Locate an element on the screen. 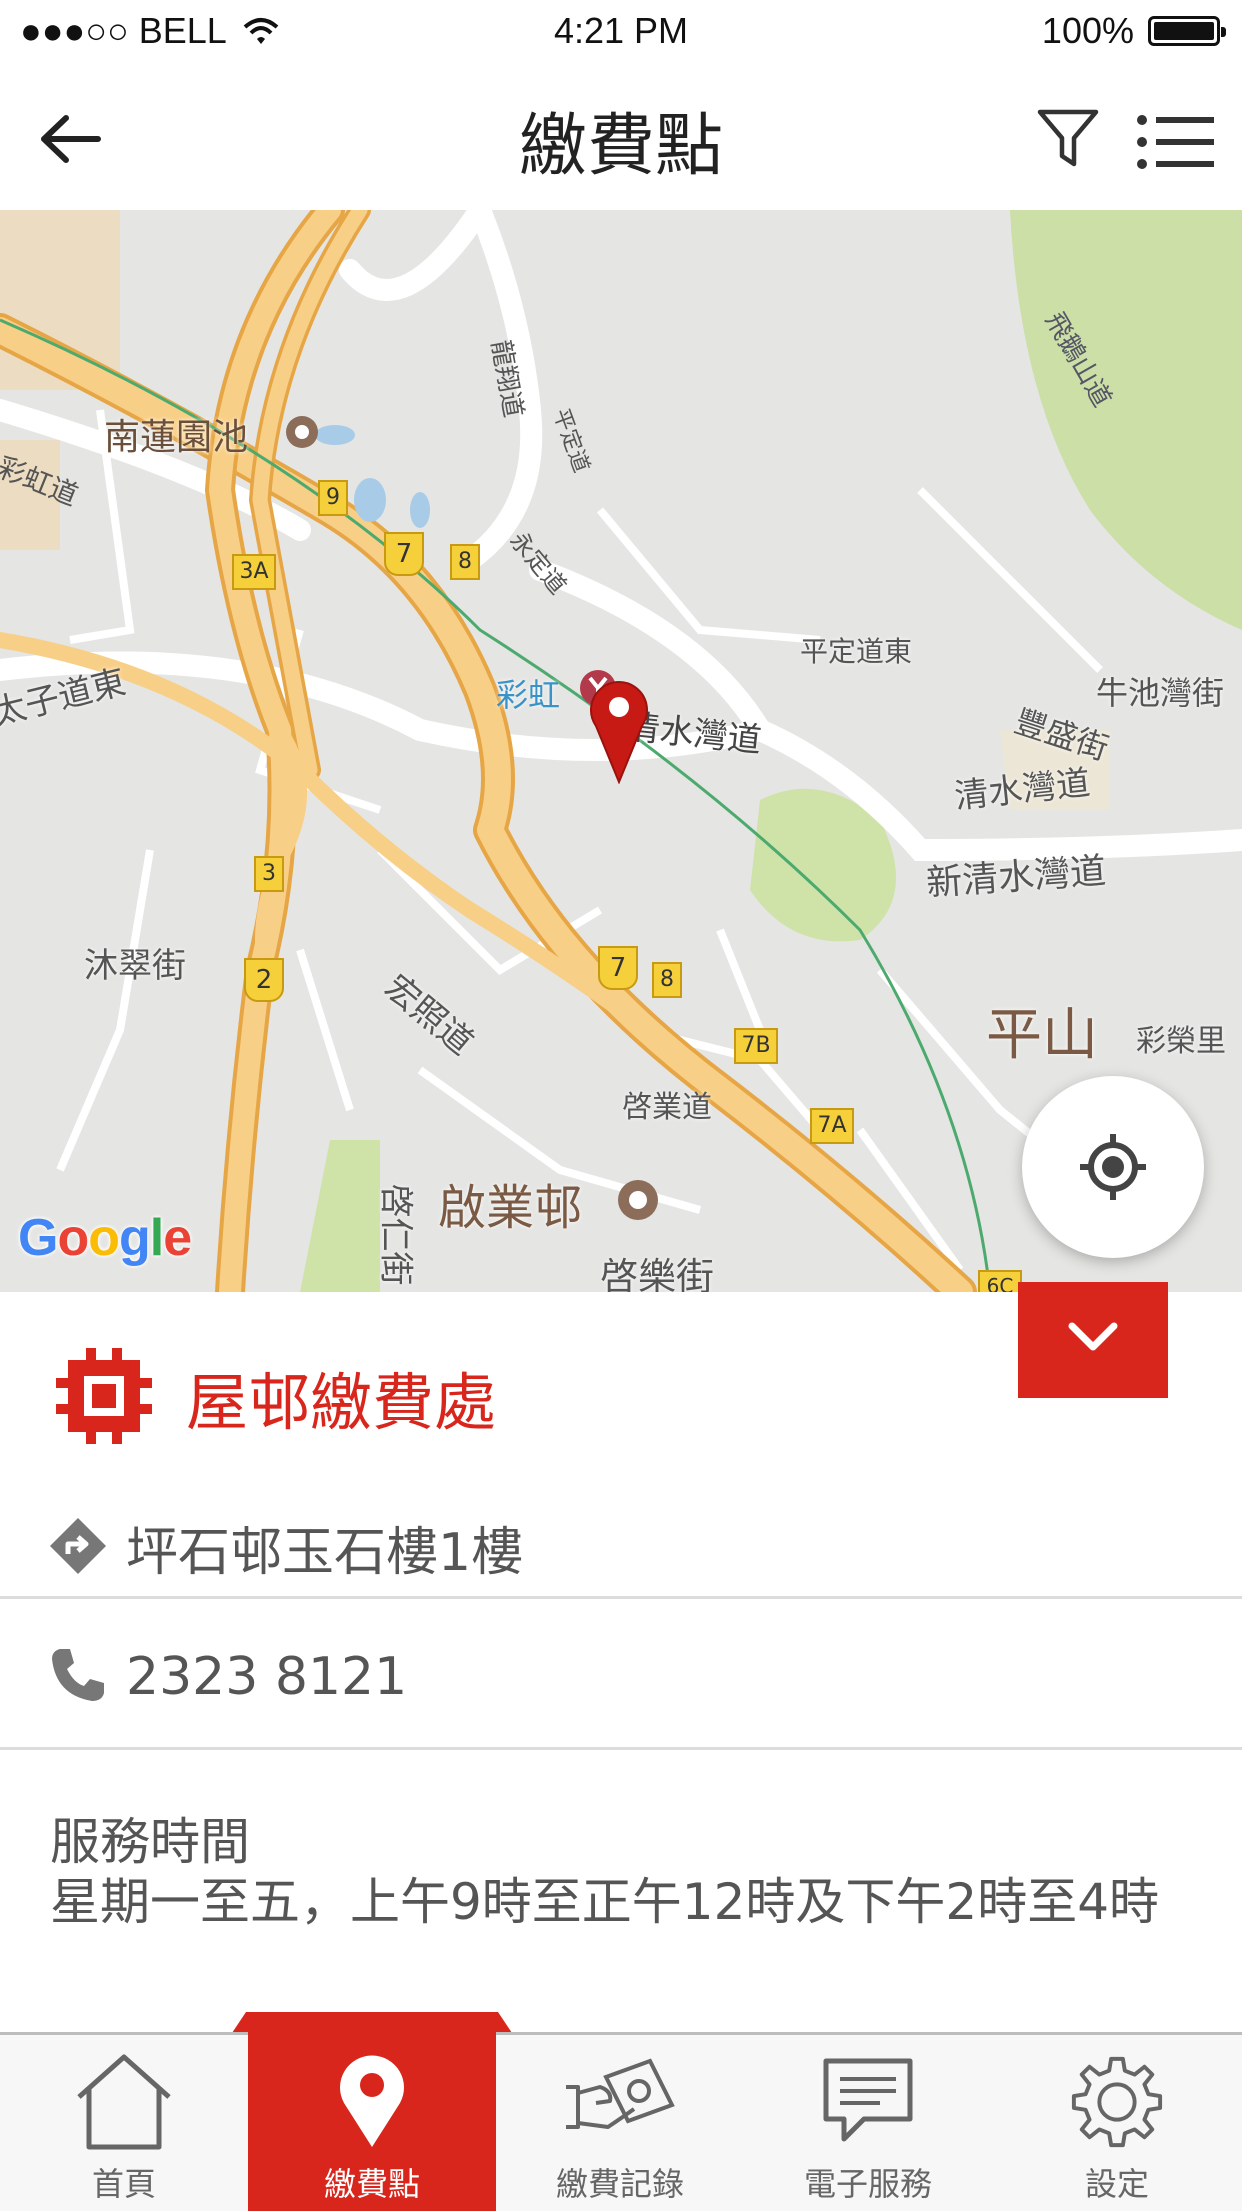  location-pin-marker is located at coordinates (619, 729).